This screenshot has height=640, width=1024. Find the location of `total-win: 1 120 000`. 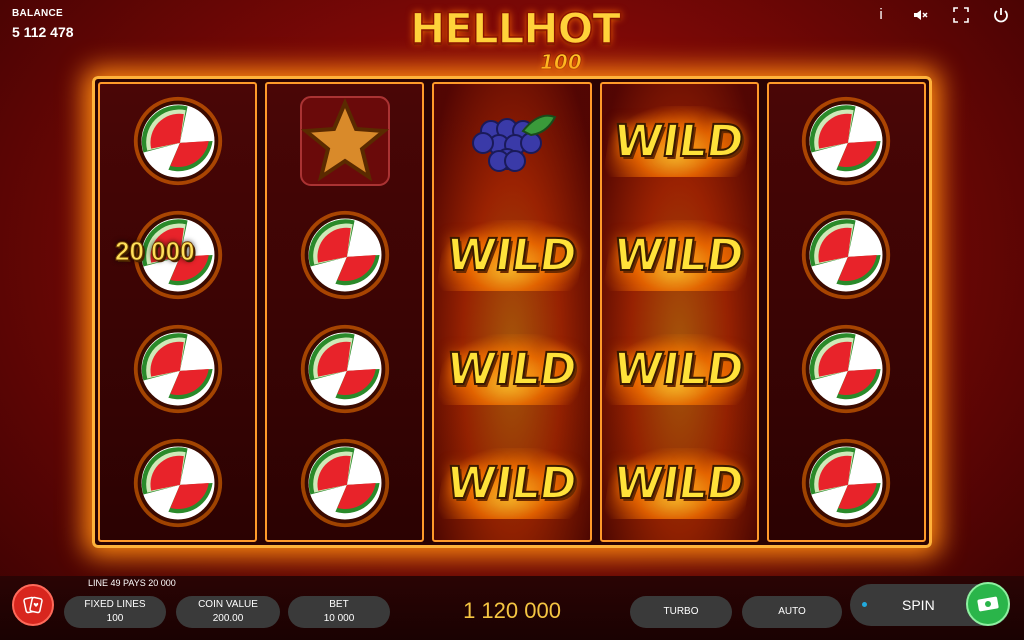

total-win: 1 120 000 is located at coordinates (512, 610).